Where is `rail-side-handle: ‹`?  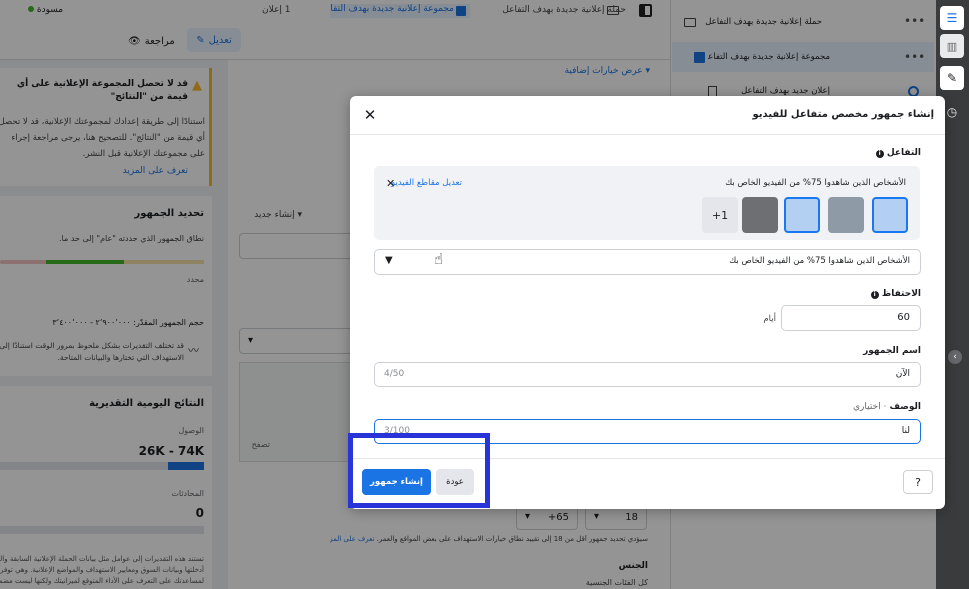
rail-side-handle: ‹ is located at coordinates (955, 357).